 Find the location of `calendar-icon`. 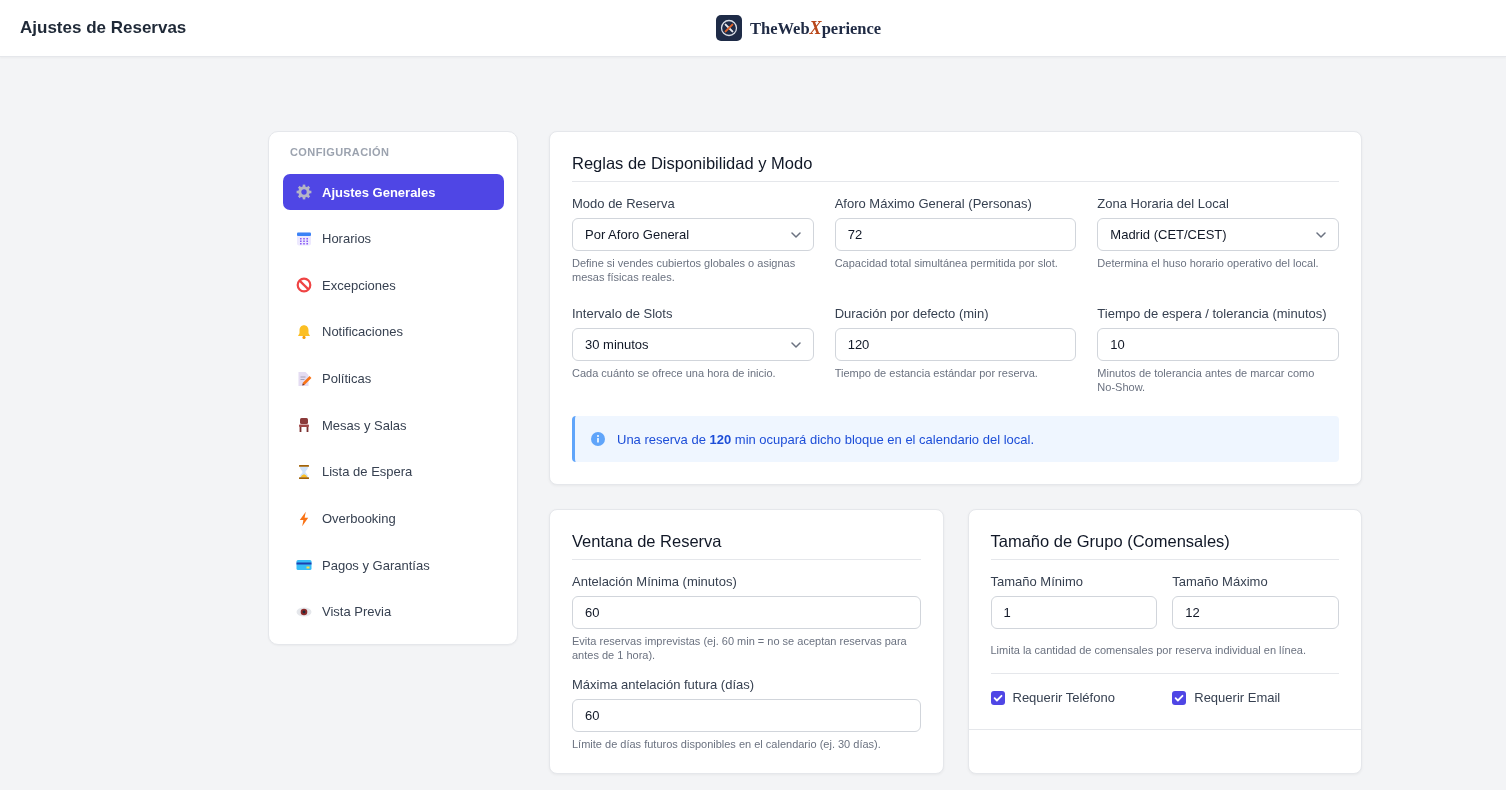

calendar-icon is located at coordinates (304, 238).